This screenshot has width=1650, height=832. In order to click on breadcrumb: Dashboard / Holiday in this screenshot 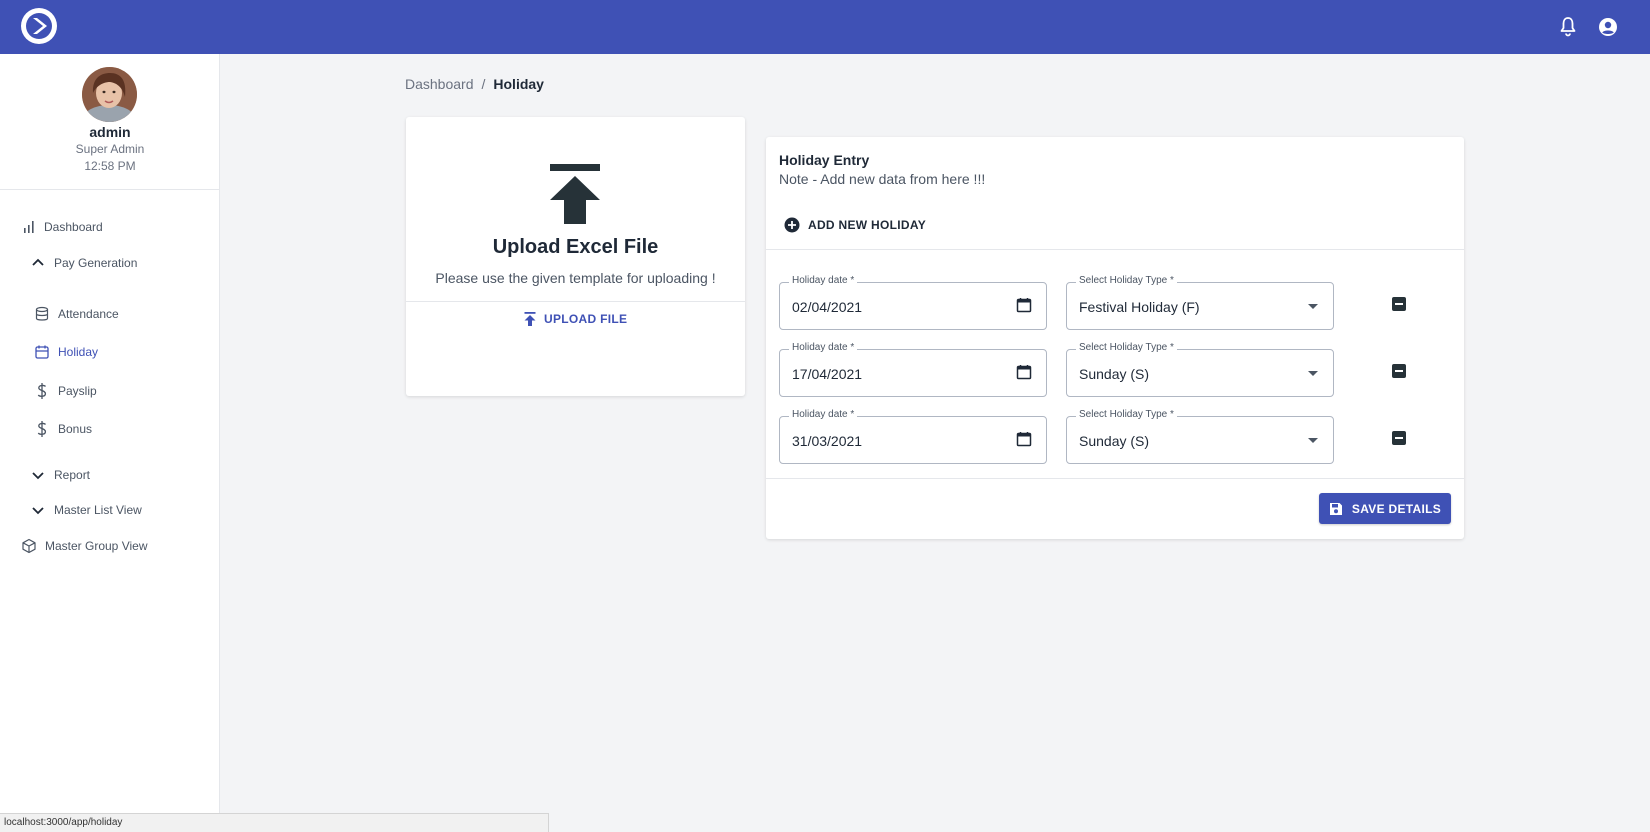, I will do `click(474, 84)`.